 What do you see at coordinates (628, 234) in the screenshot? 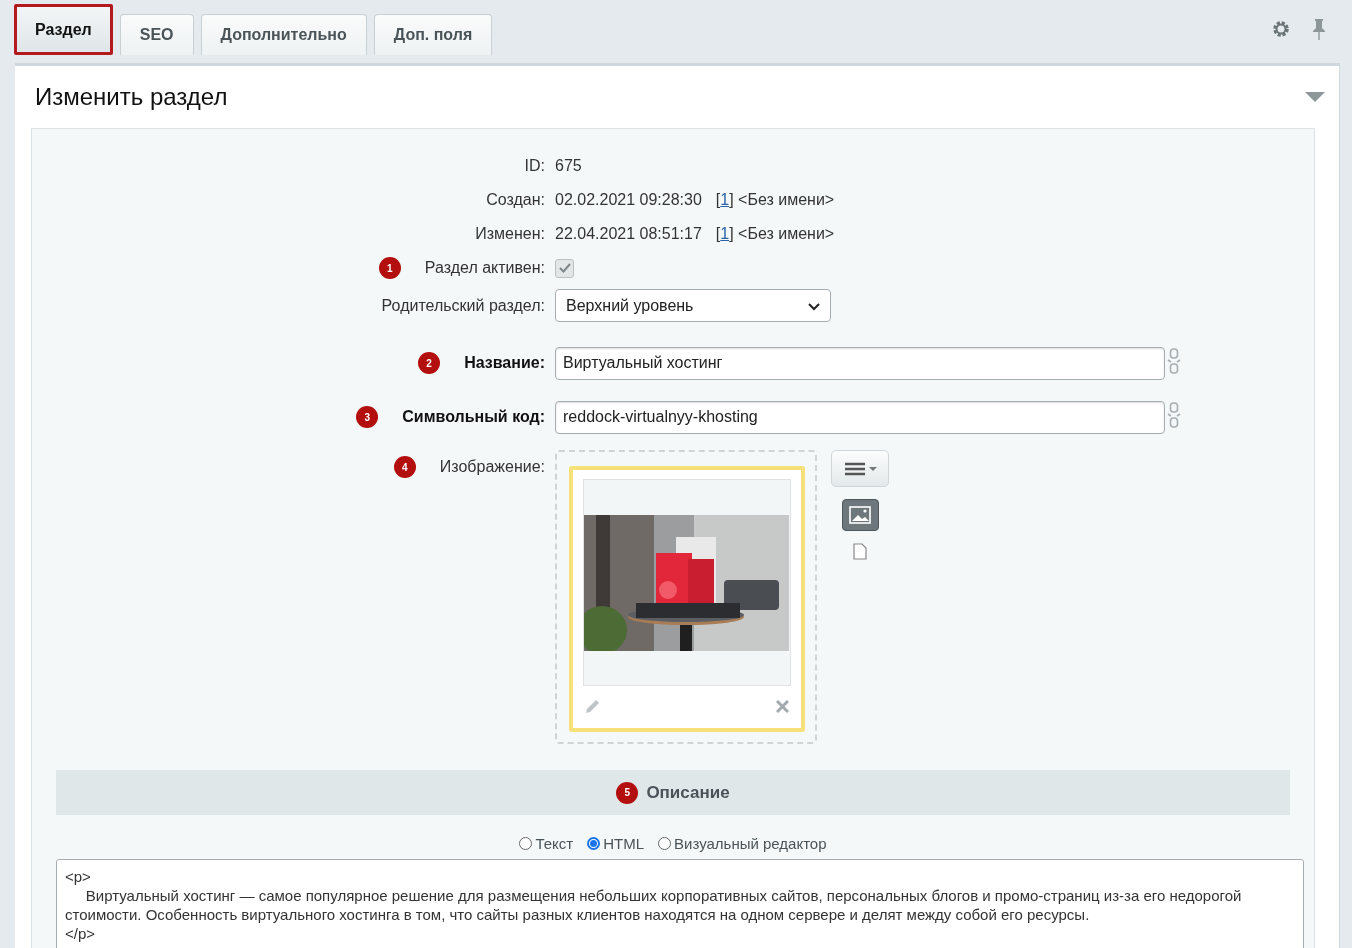
I see `field-value: 22.04.2021 08:51:17` at bounding box center [628, 234].